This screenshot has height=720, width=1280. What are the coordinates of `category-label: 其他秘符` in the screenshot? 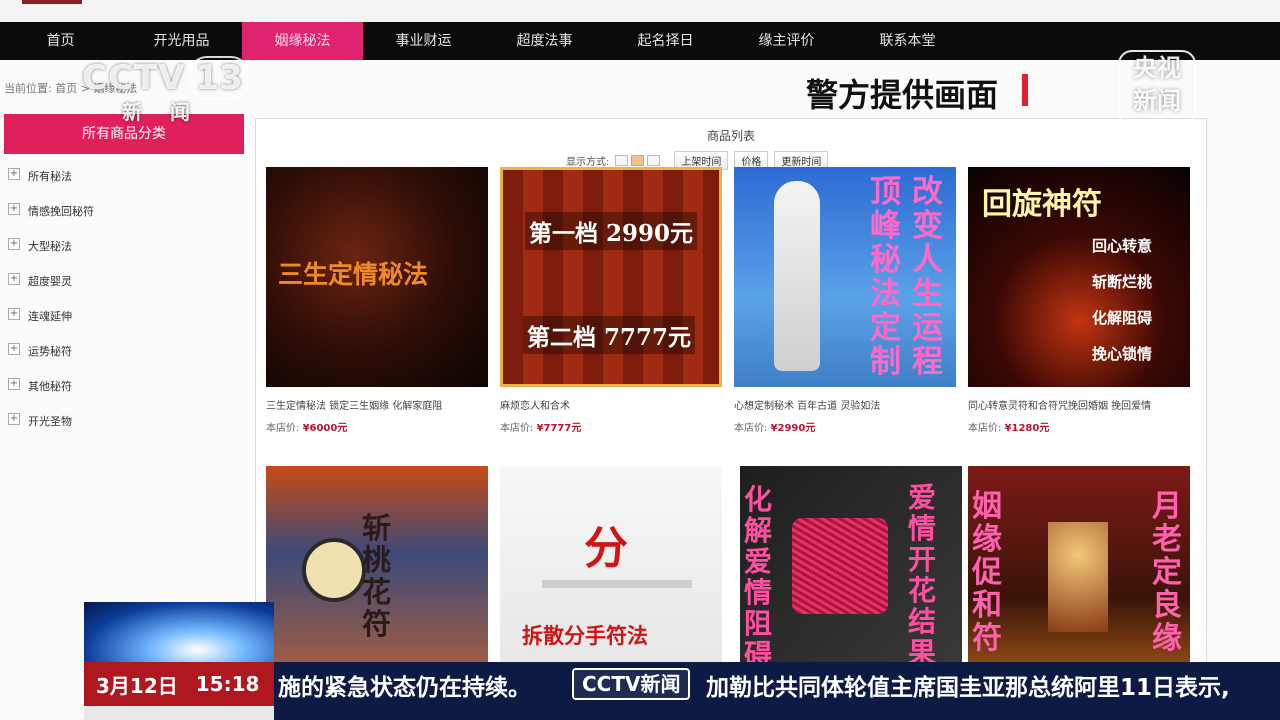 It's located at (50, 386).